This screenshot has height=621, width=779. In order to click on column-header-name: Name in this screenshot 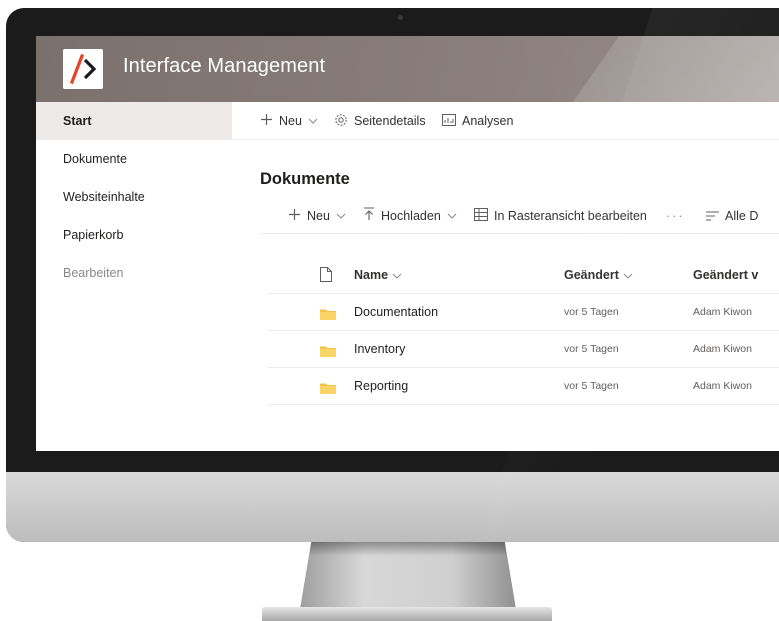, I will do `click(378, 275)`.